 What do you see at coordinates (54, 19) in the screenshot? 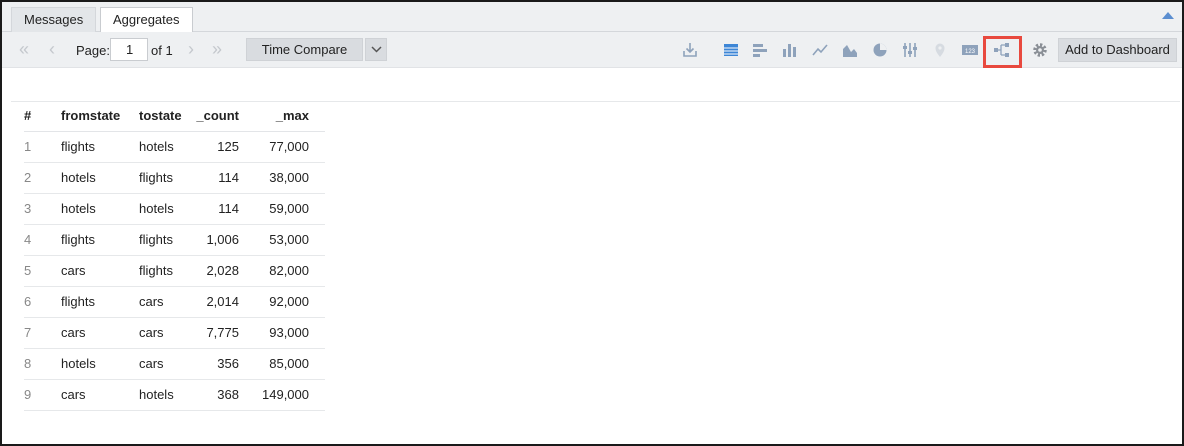
I see `tab-messages: Messages` at bounding box center [54, 19].